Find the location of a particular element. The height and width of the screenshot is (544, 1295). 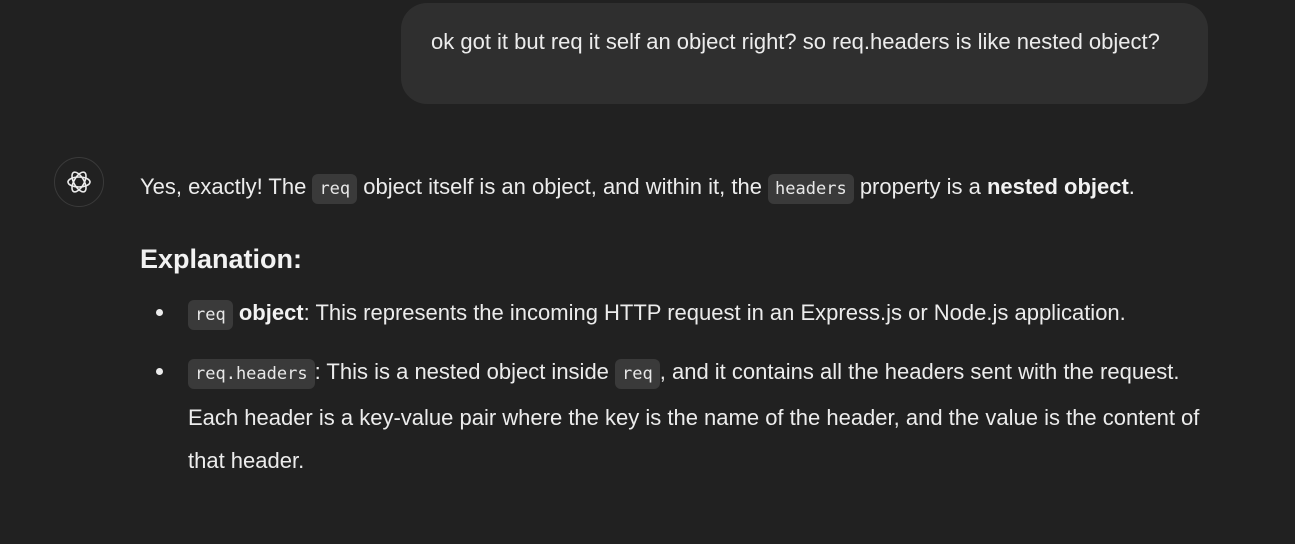

inline-code-req-headers: req.headers is located at coordinates (251, 374).